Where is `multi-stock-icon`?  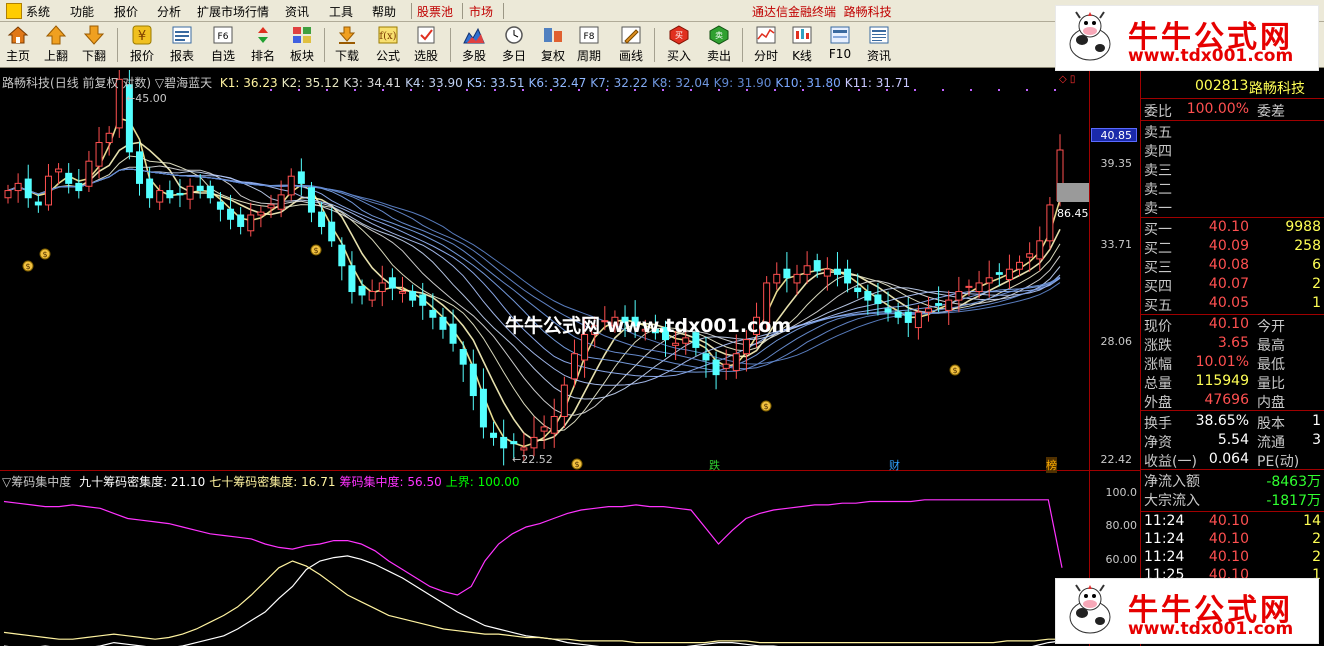 multi-stock-icon is located at coordinates (474, 35).